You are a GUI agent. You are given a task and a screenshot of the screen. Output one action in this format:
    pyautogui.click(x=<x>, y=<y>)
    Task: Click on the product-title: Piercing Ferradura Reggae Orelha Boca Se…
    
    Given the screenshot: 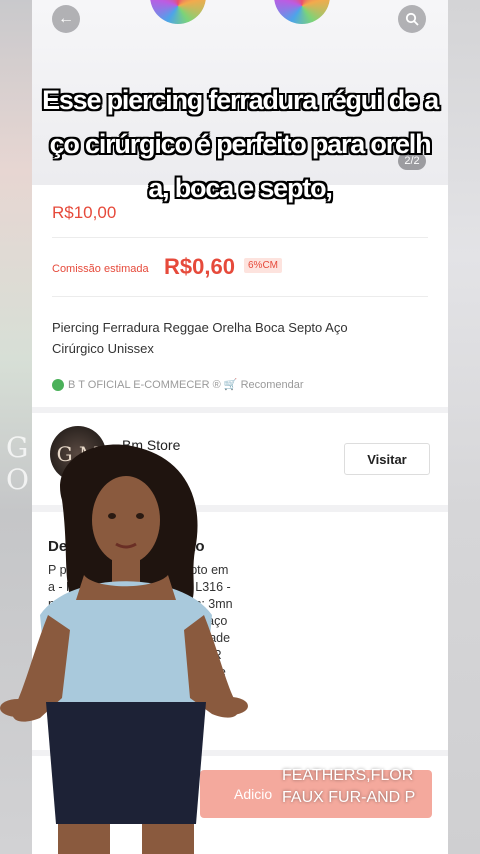 What is the action you would take?
    pyautogui.click(x=200, y=338)
    